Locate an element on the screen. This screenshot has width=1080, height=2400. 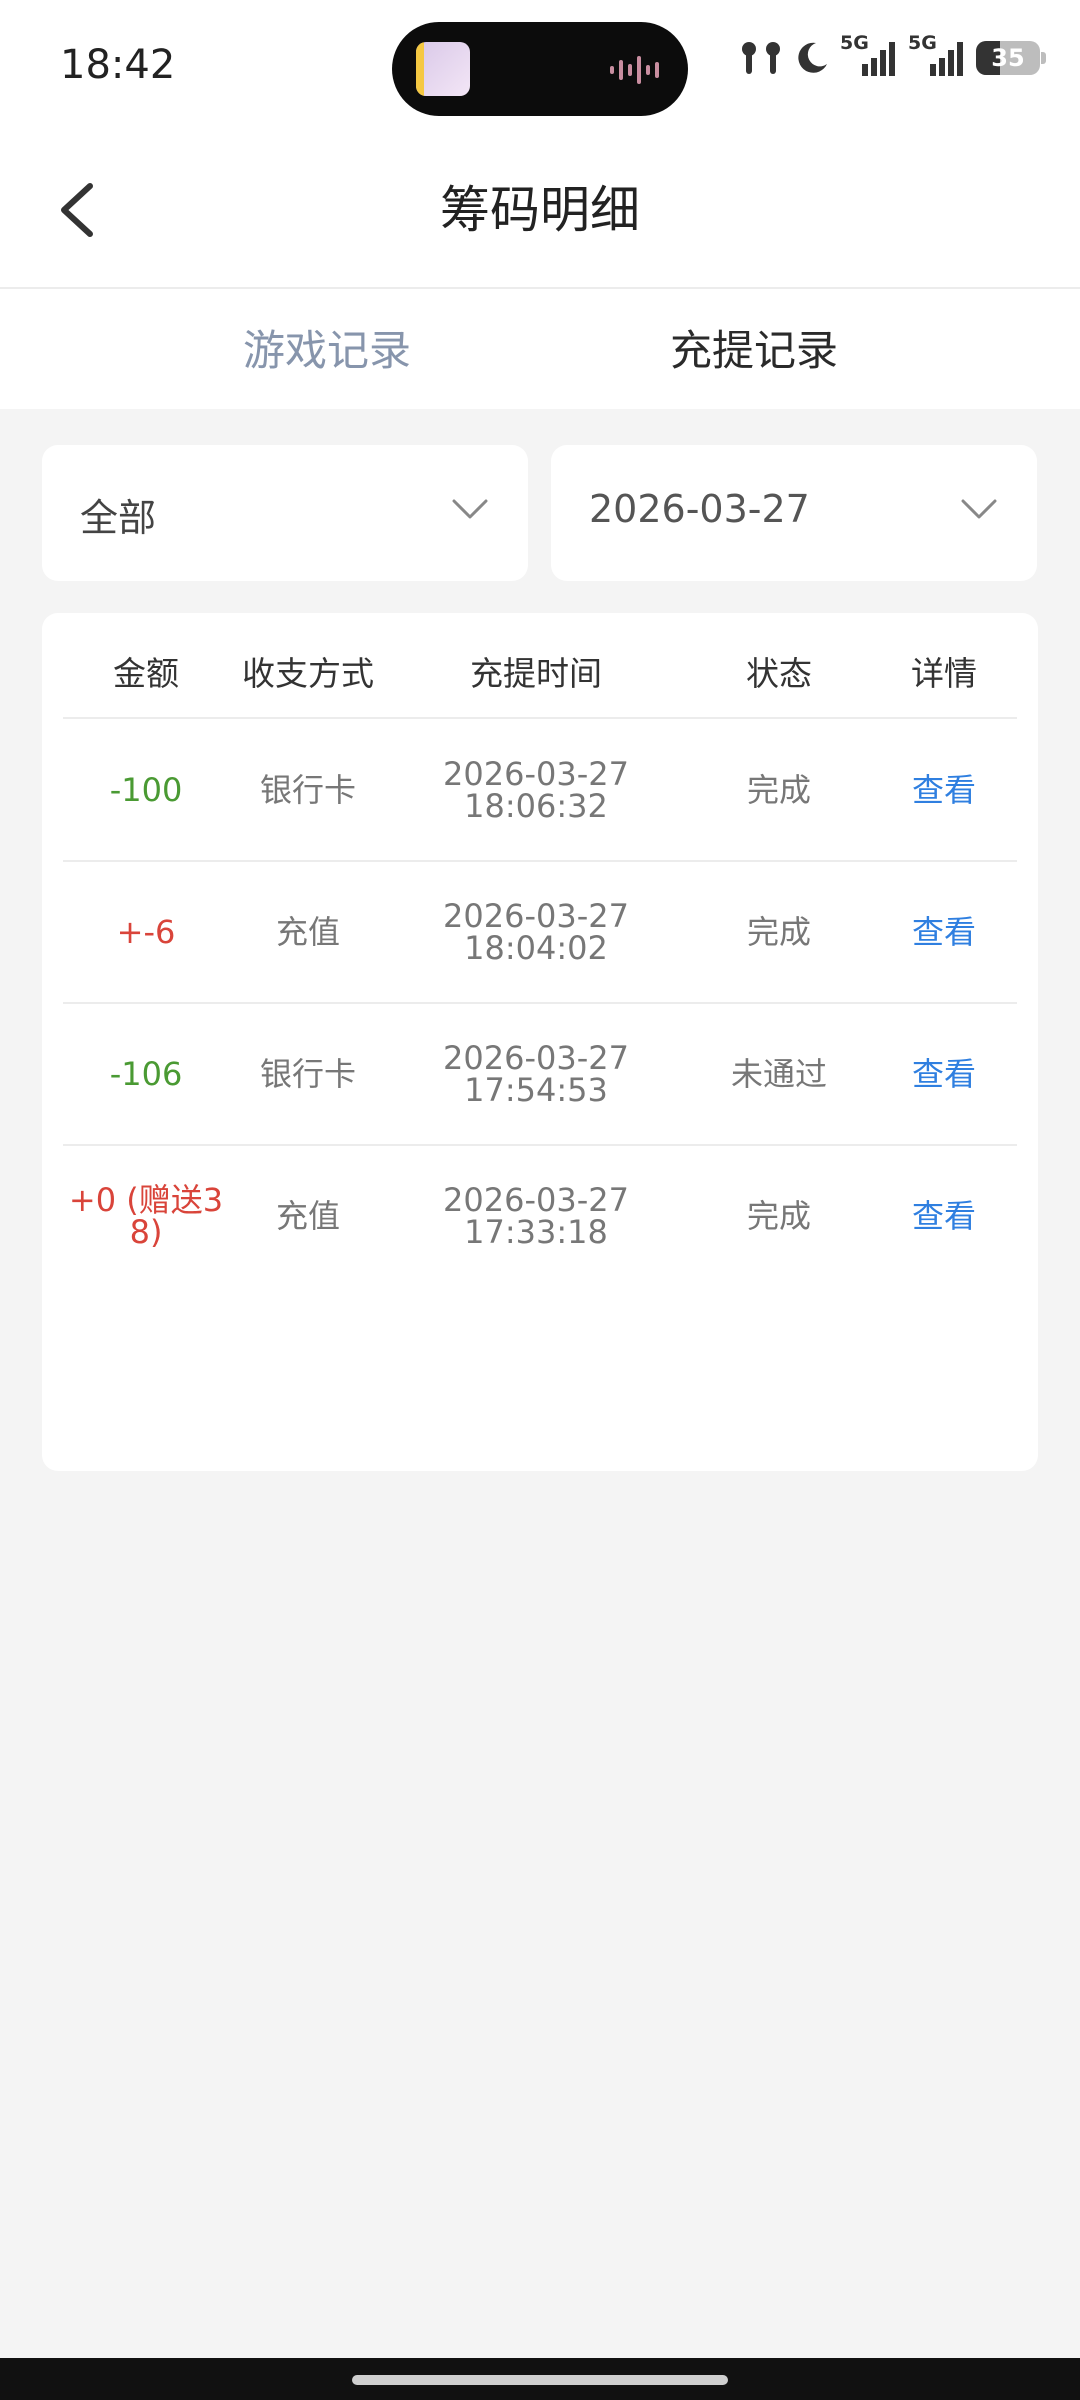
row-time: 2026-03-27 18:06:32 is located at coordinates (536, 790).